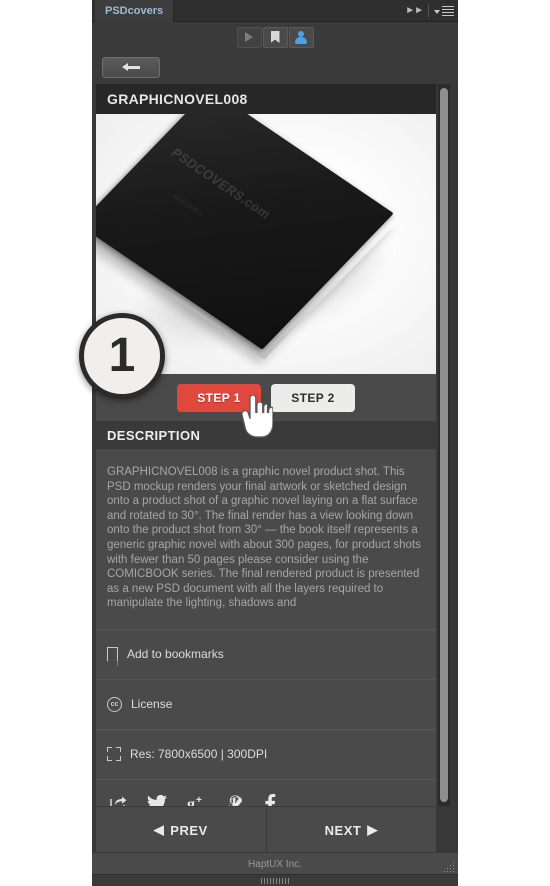  What do you see at coordinates (152, 704) in the screenshot?
I see `license-label: License` at bounding box center [152, 704].